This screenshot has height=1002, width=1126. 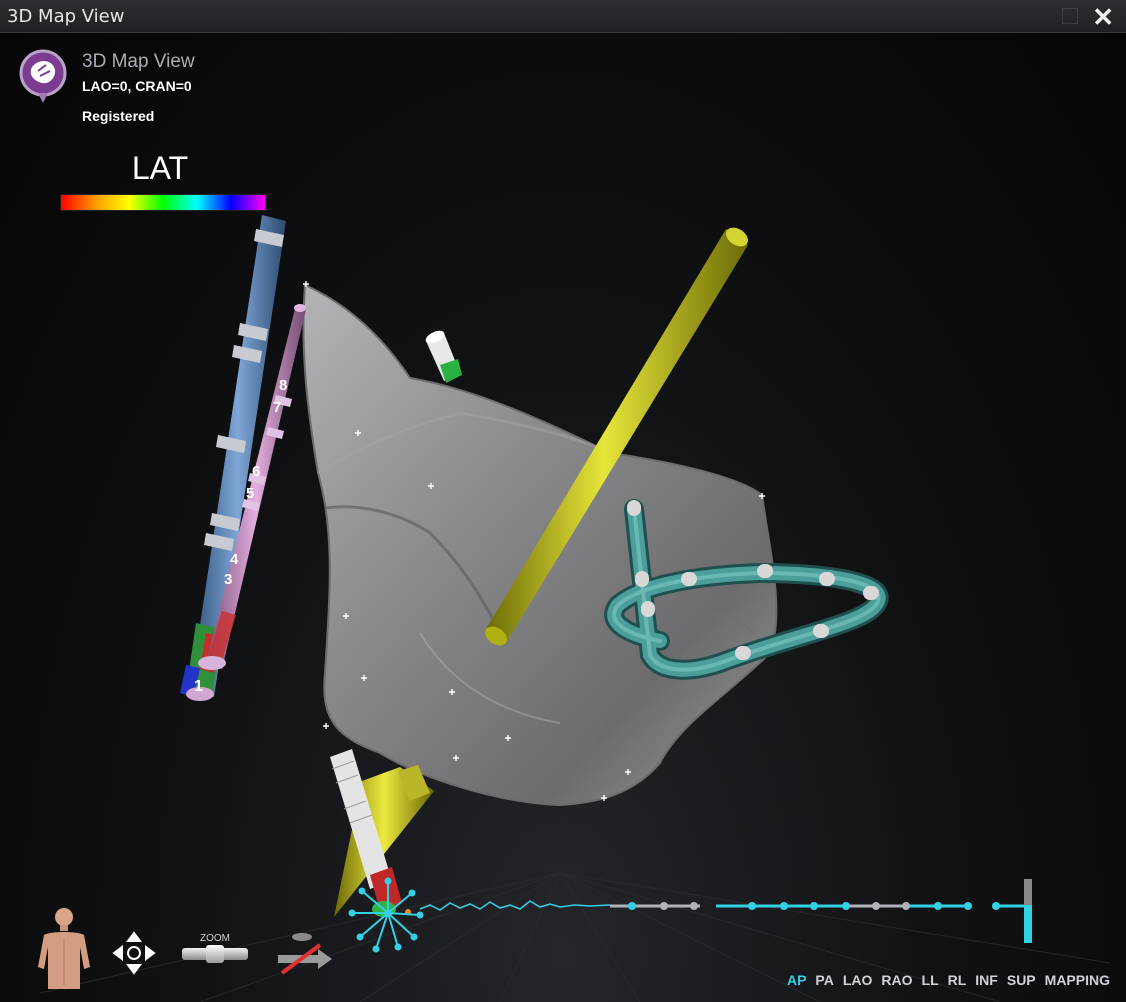 I want to click on maximize-icon, so click(x=1070, y=16).